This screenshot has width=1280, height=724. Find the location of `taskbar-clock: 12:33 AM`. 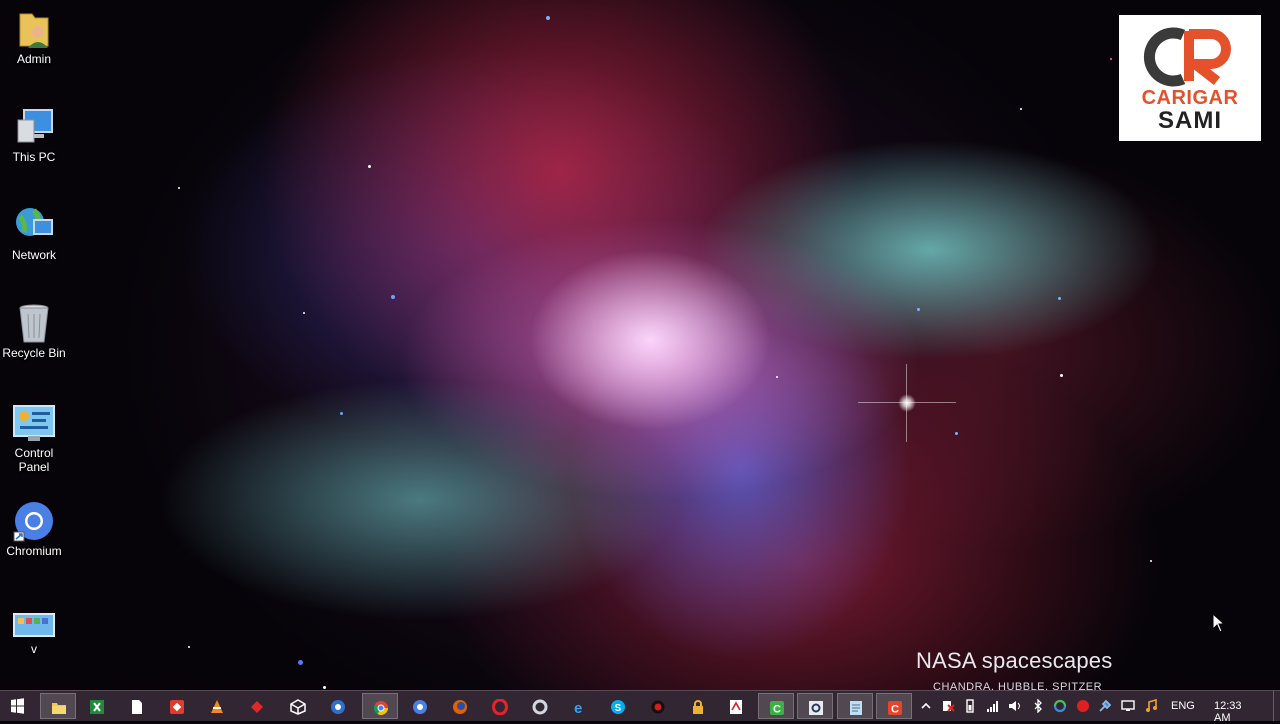

taskbar-clock: 12:33 AM is located at coordinates (1228, 712).